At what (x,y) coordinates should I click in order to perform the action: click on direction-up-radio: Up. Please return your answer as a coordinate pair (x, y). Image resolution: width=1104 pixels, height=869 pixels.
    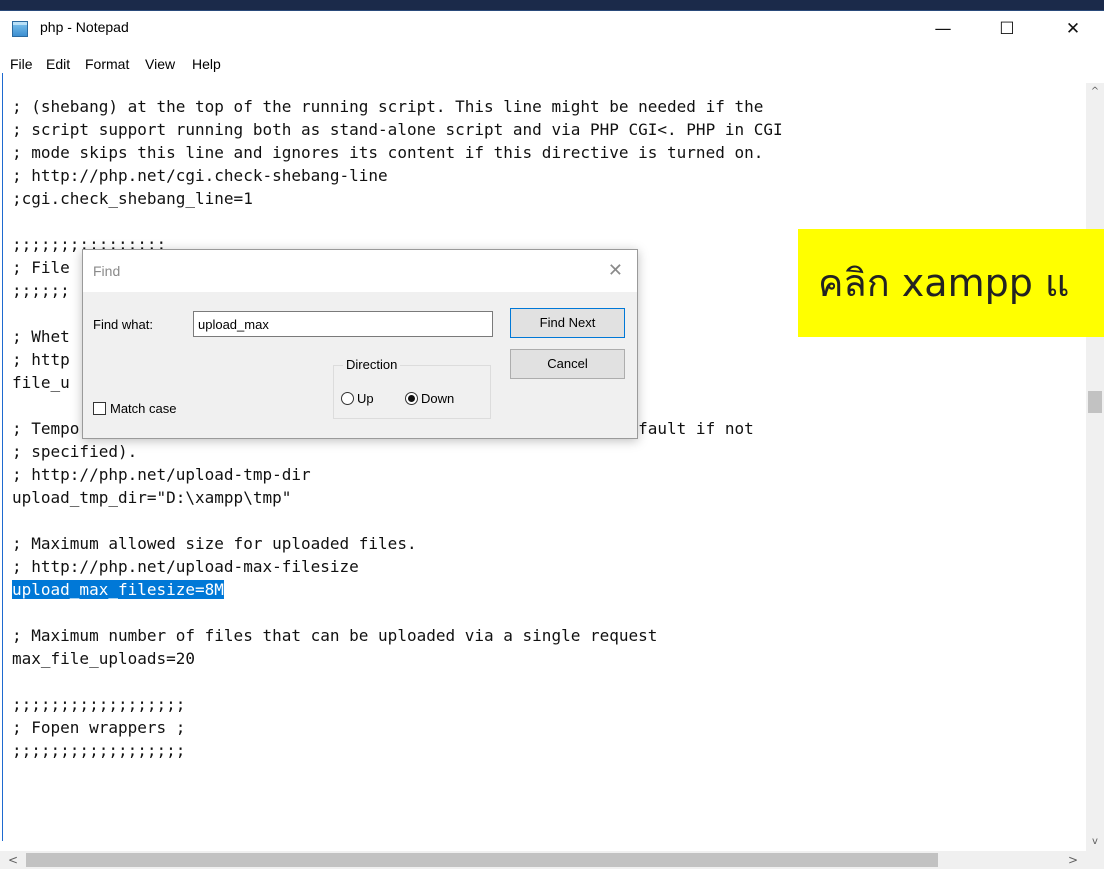
    Looking at the image, I should click on (357, 399).